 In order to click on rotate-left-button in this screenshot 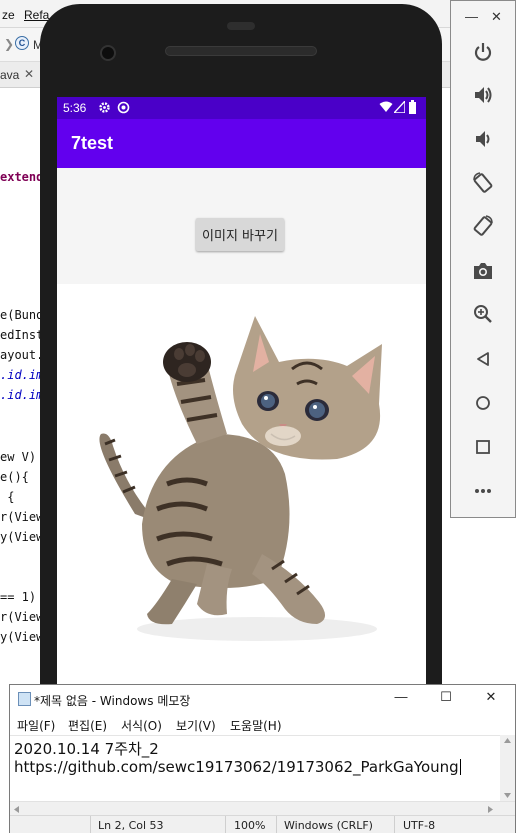, I will do `click(483, 183)`.